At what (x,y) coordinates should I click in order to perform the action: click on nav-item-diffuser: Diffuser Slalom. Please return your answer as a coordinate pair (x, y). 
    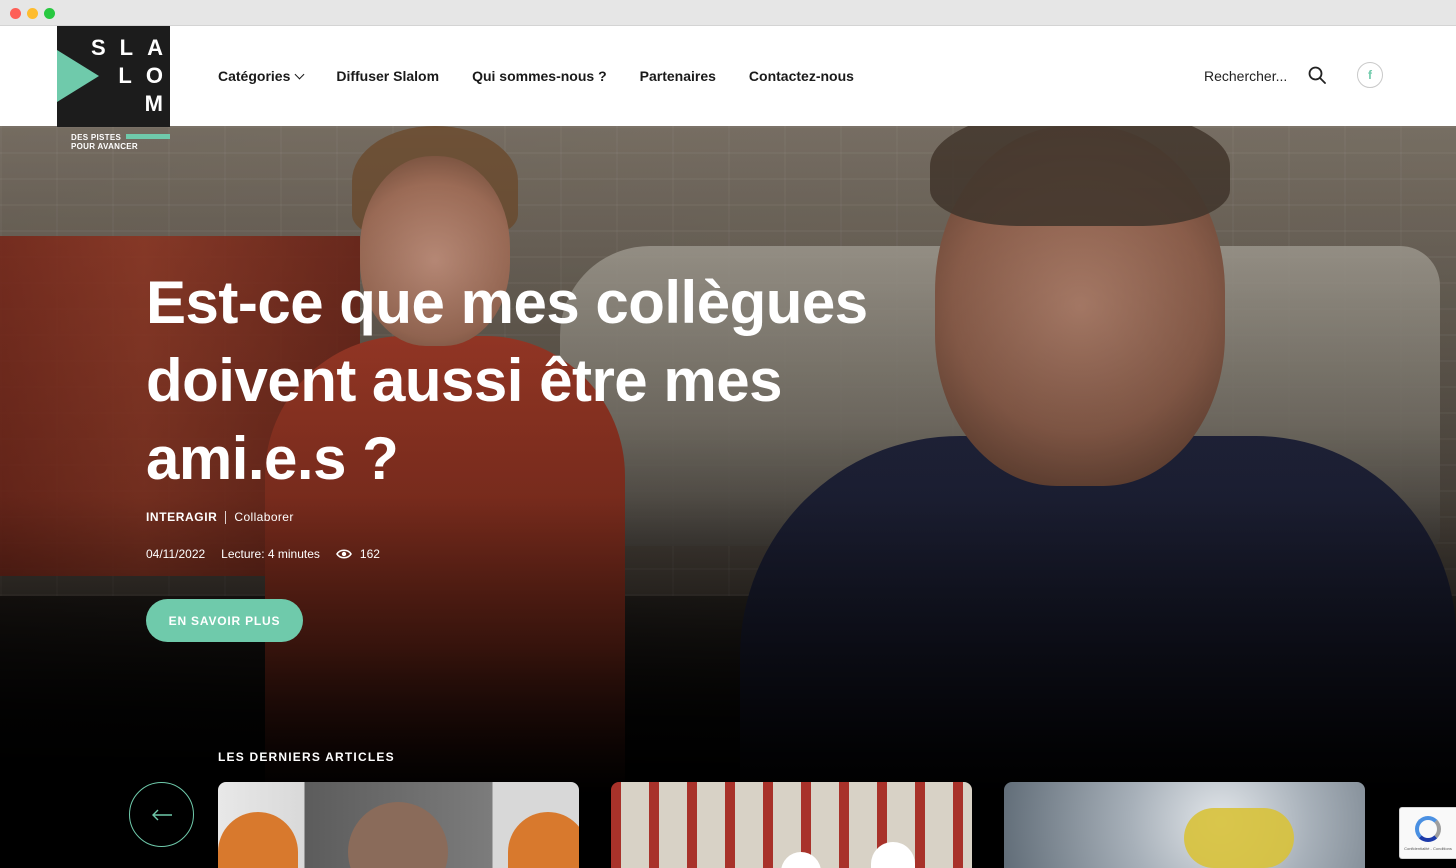
    Looking at the image, I should click on (387, 76).